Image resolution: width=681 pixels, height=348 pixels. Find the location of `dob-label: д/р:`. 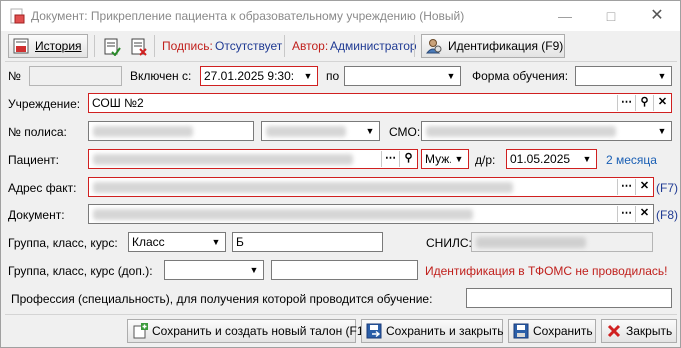

dob-label: д/р: is located at coordinates (485, 160).